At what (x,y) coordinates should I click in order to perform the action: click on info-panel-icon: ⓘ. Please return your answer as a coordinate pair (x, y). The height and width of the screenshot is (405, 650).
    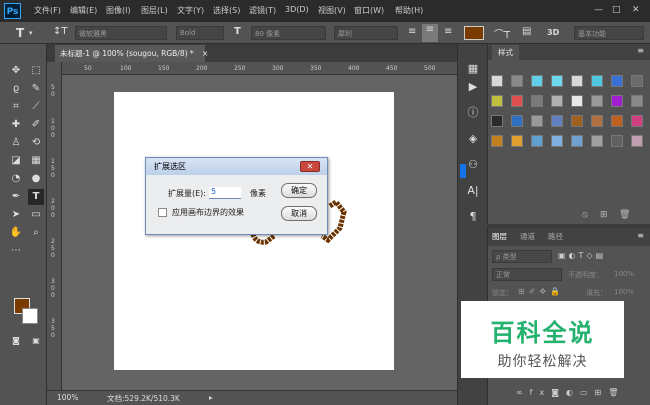
    Looking at the image, I should click on (473, 113).